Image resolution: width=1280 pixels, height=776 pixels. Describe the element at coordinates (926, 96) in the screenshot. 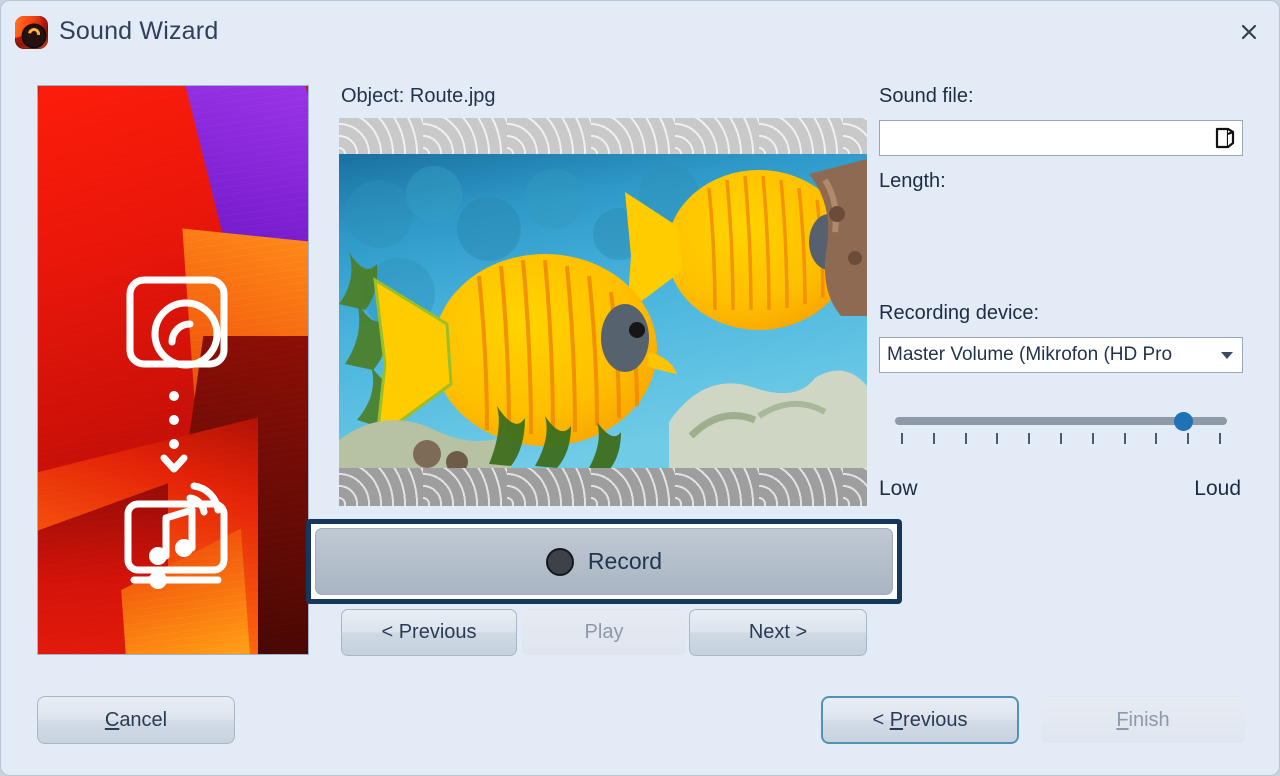

I see `sound-file-label: Sound file:` at that location.